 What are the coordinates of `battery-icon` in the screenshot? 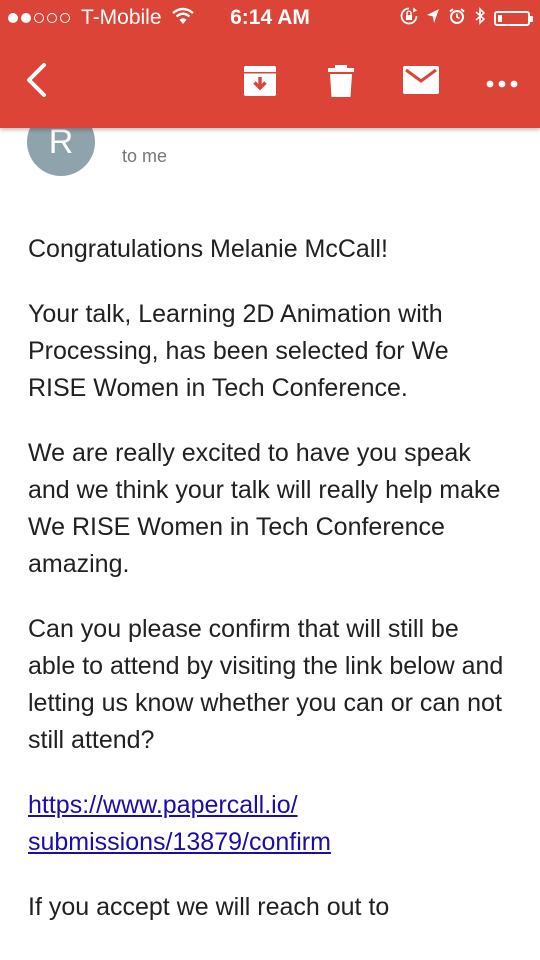 It's located at (513, 18).